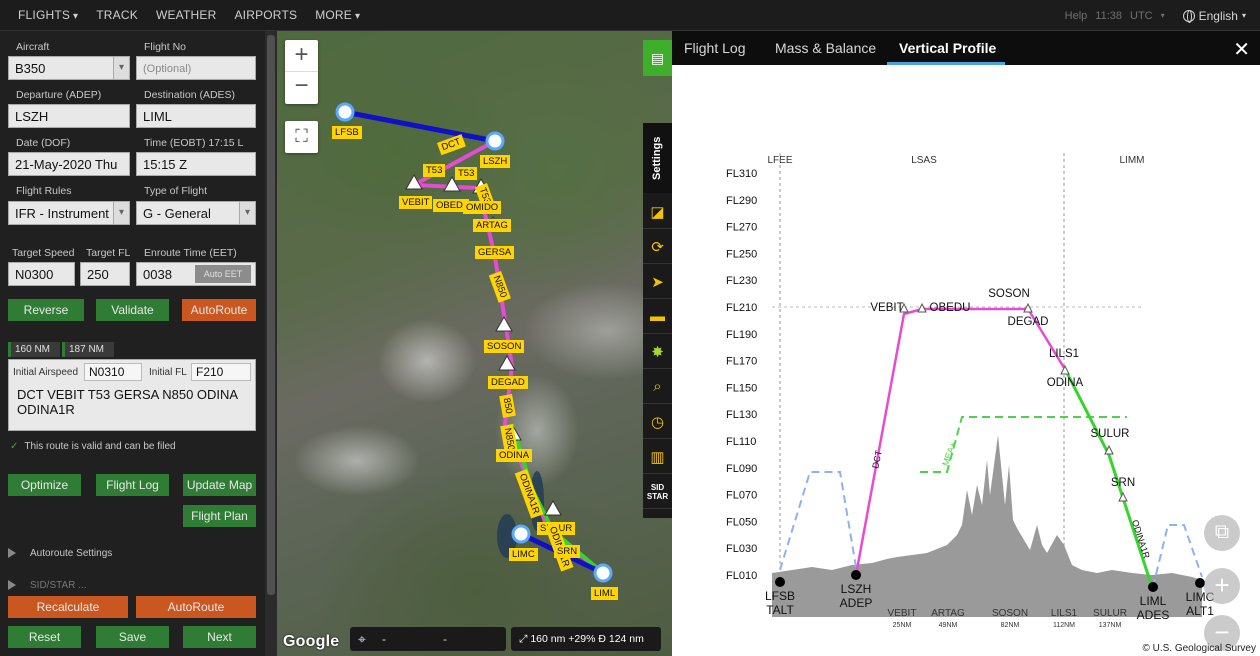  Describe the element at coordinates (1141, 16) in the screenshot. I see `clock-tz: UTC` at that location.